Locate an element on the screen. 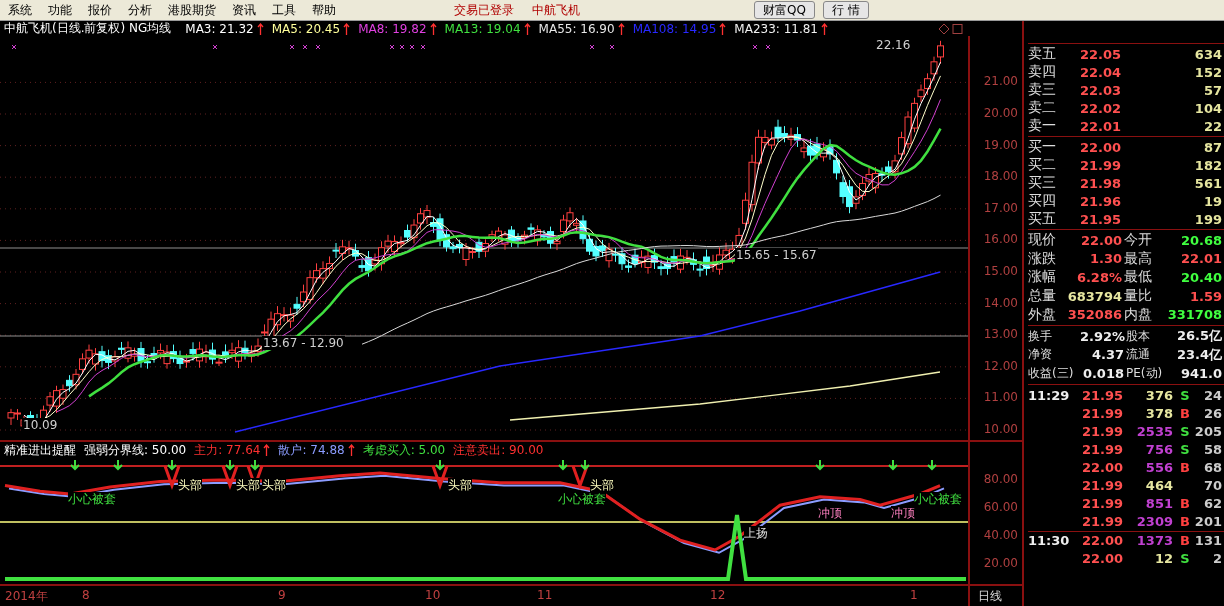 The height and width of the screenshot is (606, 1224). tick-count: 24 is located at coordinates (1212, 396).